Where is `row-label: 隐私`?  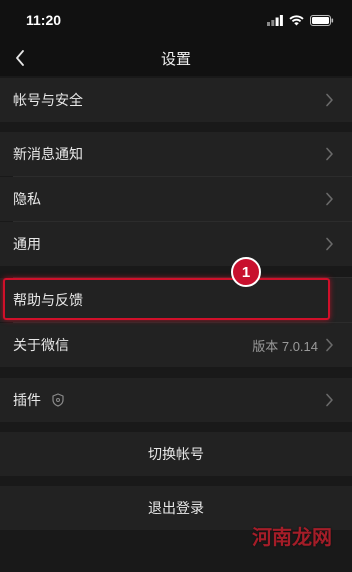
row-label: 隐私 is located at coordinates (27, 200).